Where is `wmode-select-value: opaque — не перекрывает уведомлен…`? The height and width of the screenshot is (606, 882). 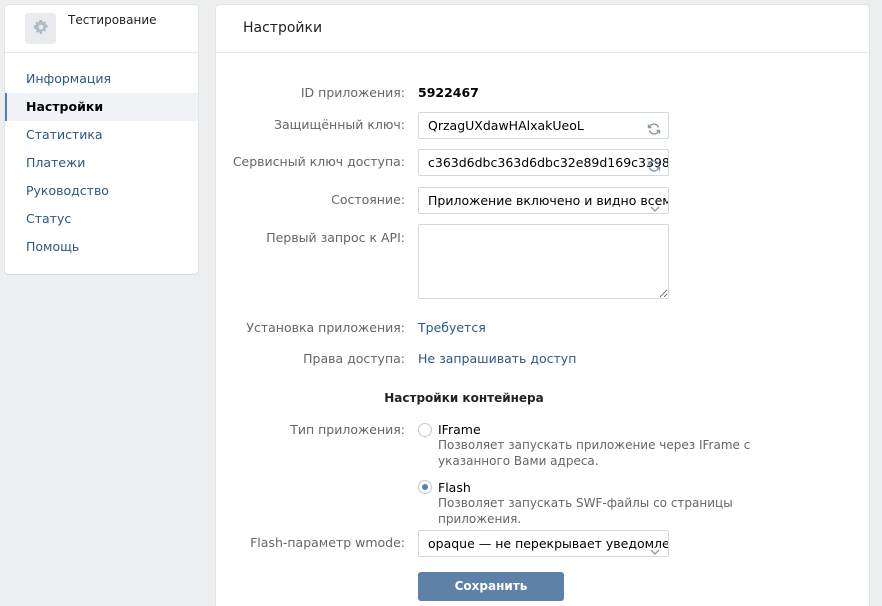 wmode-select-value: opaque — не перекрывает уведомлен… is located at coordinates (548, 543).